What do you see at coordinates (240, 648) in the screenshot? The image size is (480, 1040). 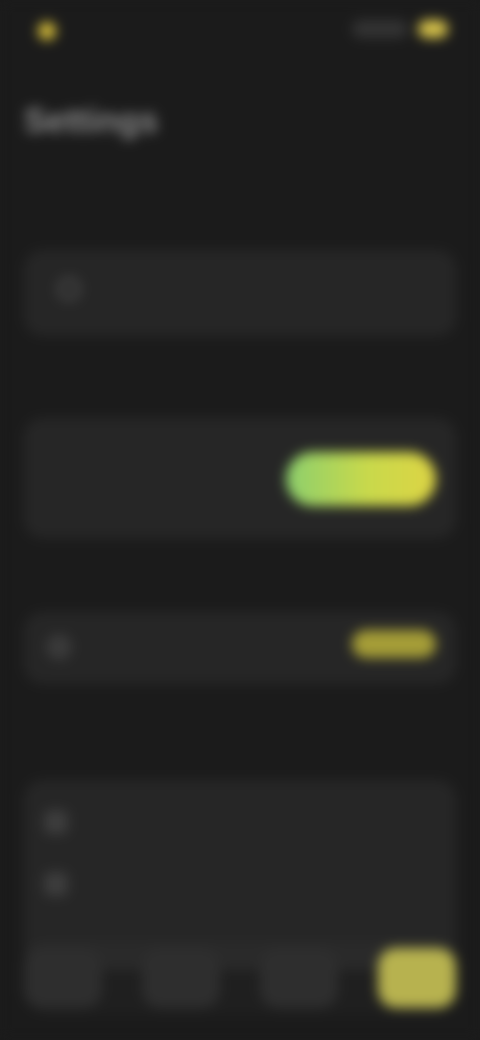 I see `update-card` at bounding box center [240, 648].